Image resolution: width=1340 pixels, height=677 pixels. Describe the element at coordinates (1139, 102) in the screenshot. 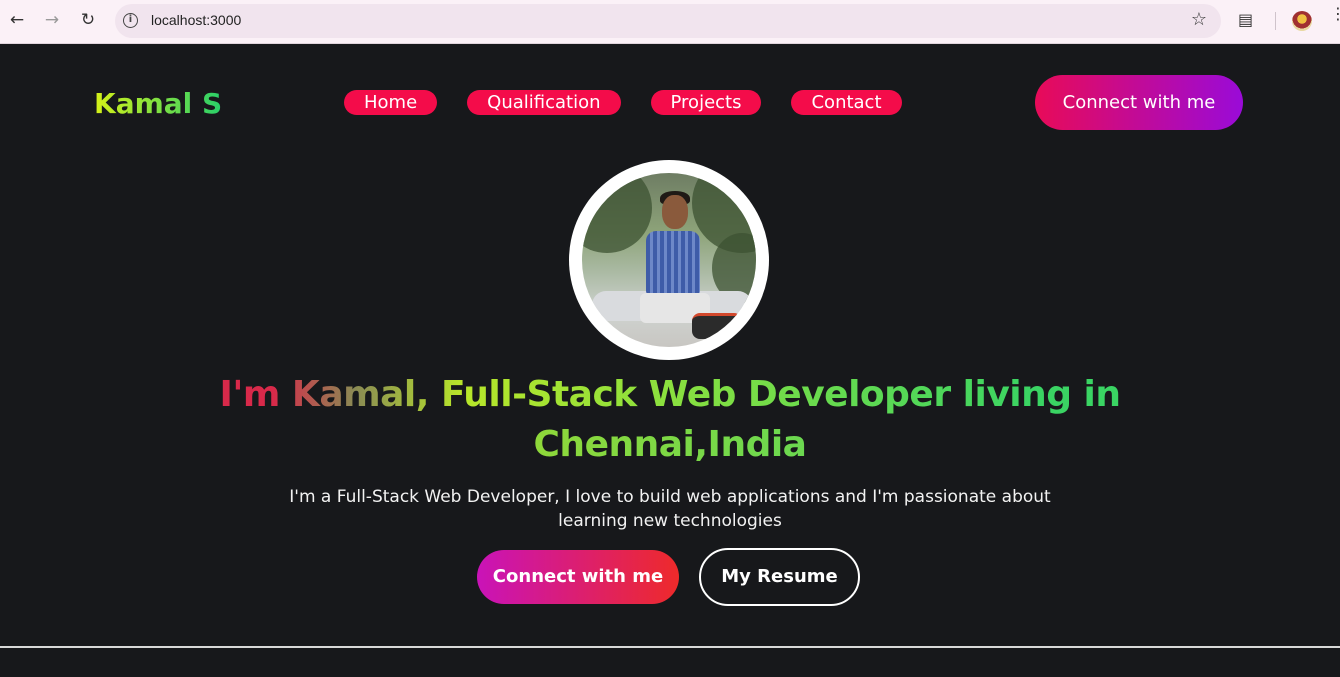

I see `header-connect-button: Connect with me` at that location.